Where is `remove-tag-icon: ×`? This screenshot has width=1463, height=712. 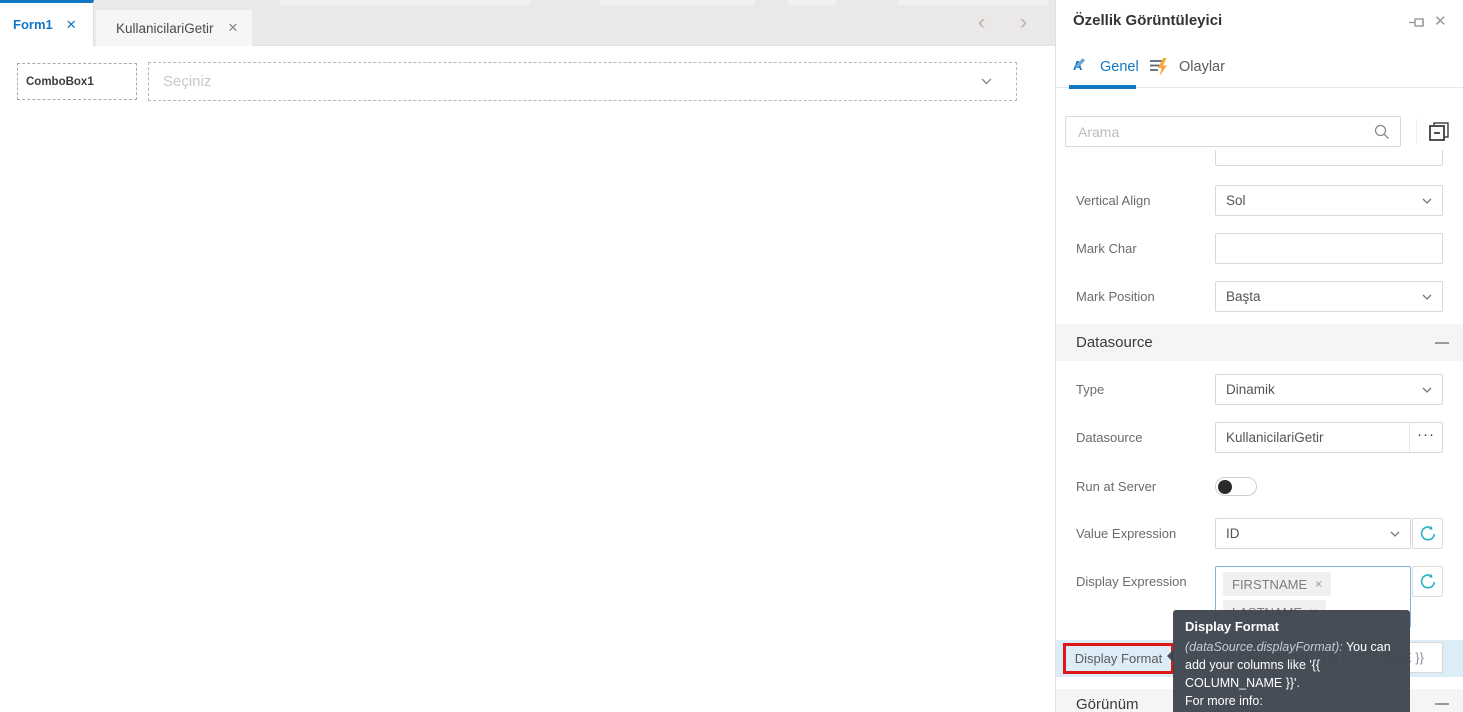
remove-tag-icon: × is located at coordinates (1318, 584).